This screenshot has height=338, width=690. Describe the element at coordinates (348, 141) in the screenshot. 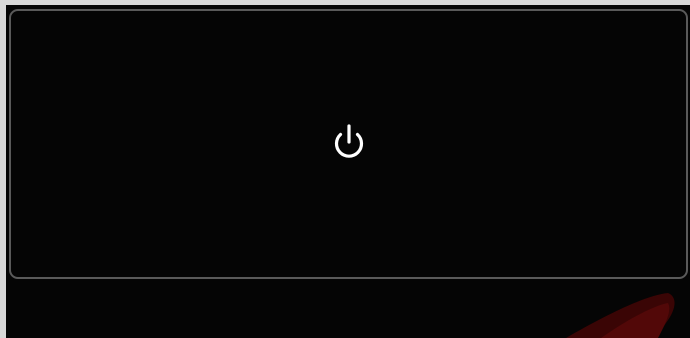

I see `power-icon` at that location.